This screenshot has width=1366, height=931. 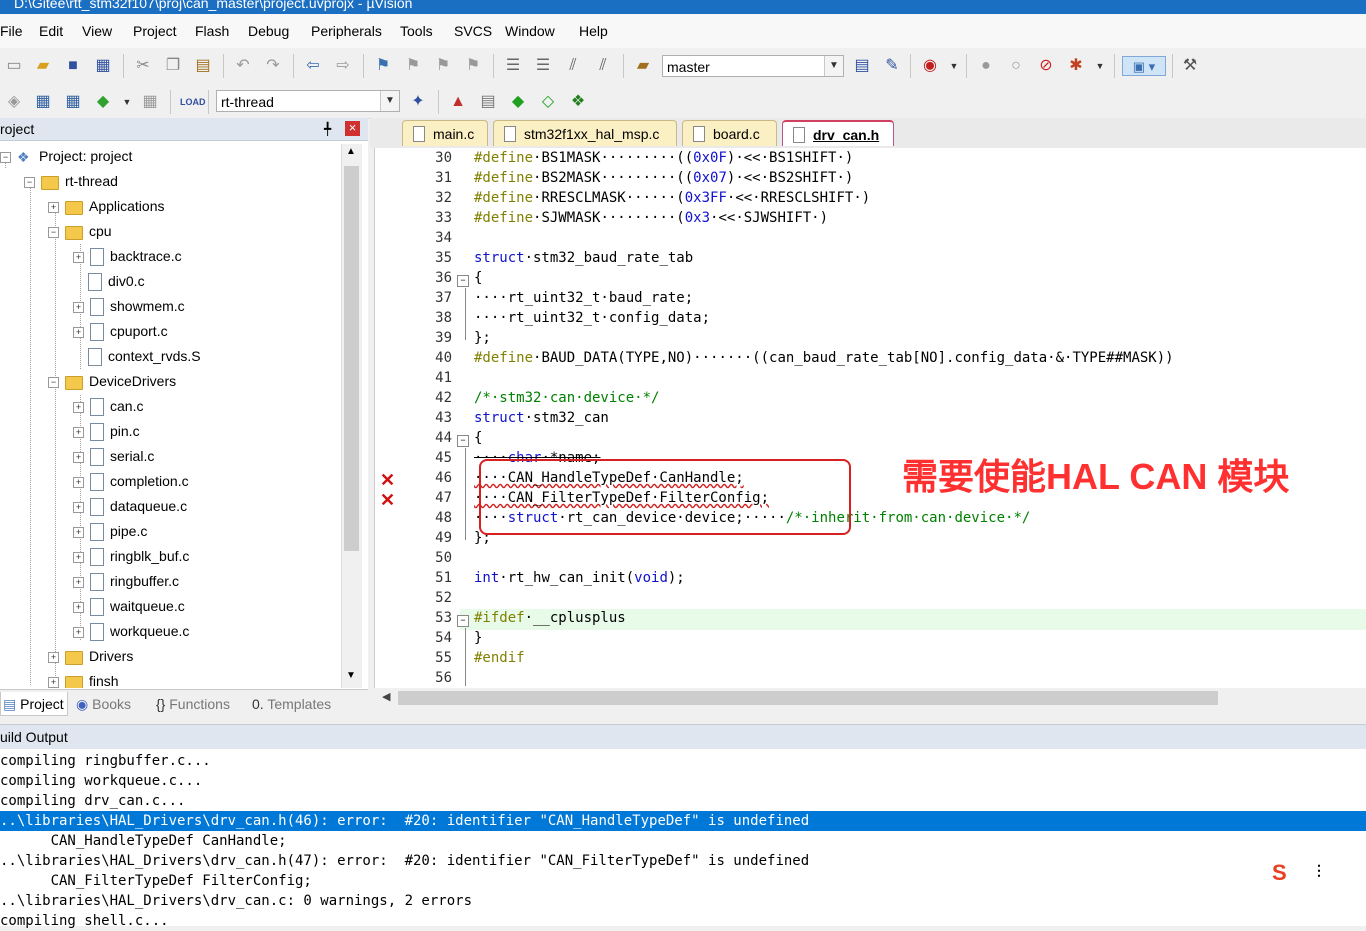 What do you see at coordinates (352, 128) in the screenshot?
I see `close-icon: ×` at bounding box center [352, 128].